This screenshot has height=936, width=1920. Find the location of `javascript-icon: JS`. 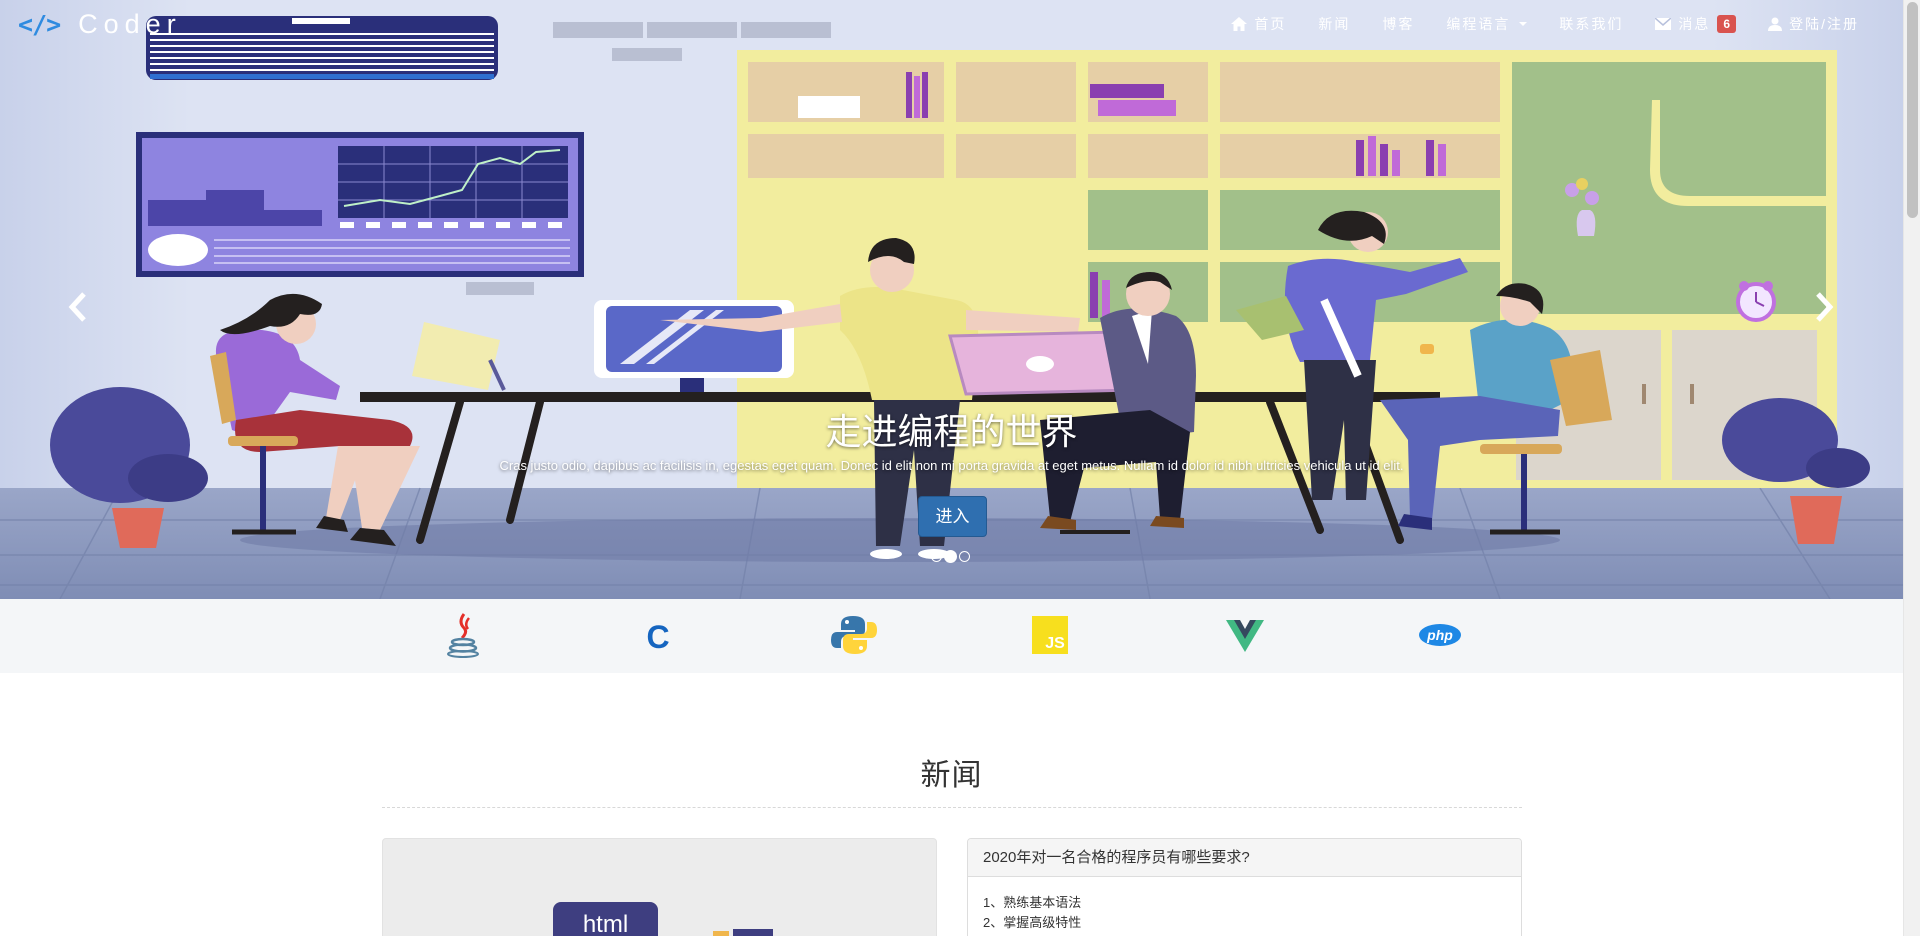

javascript-icon: JS is located at coordinates (1050, 635).